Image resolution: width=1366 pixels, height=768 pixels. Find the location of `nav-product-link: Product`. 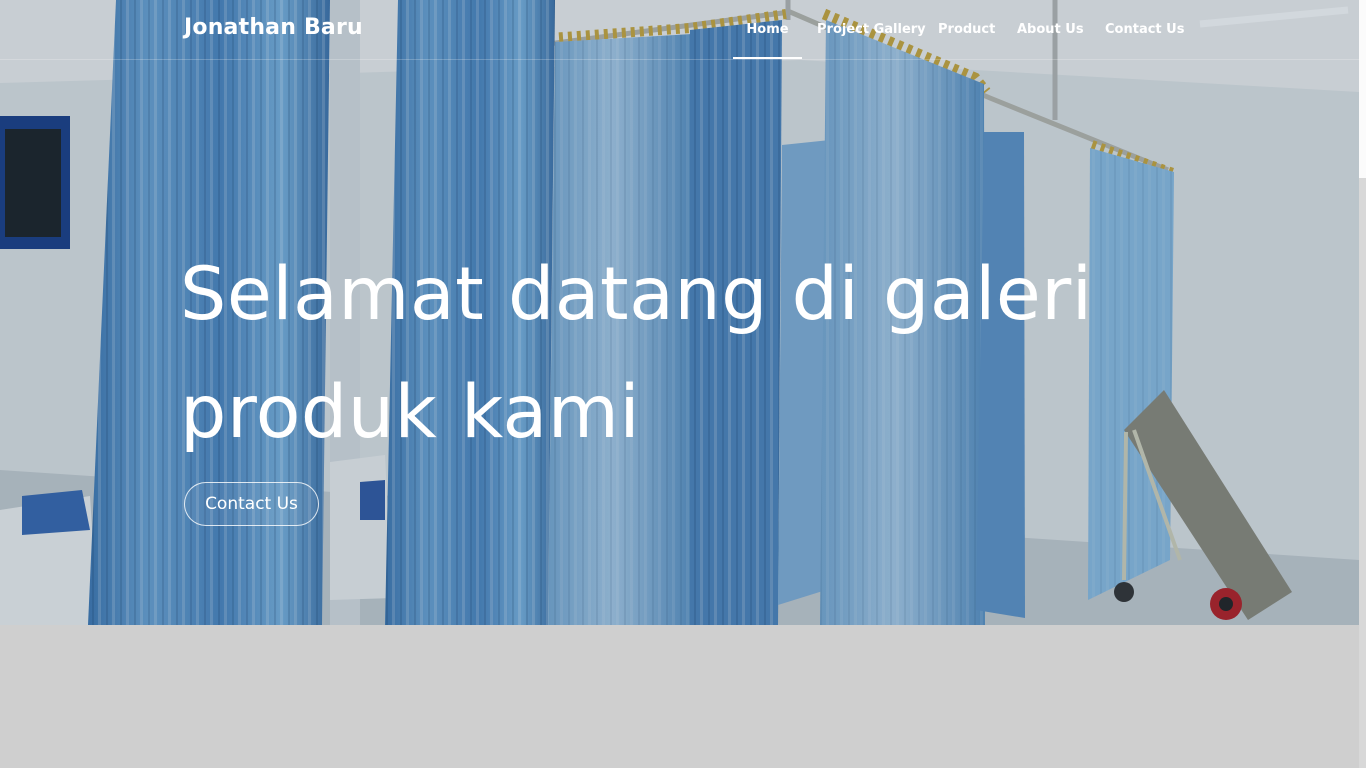

nav-product-link: Product is located at coordinates (966, 29).